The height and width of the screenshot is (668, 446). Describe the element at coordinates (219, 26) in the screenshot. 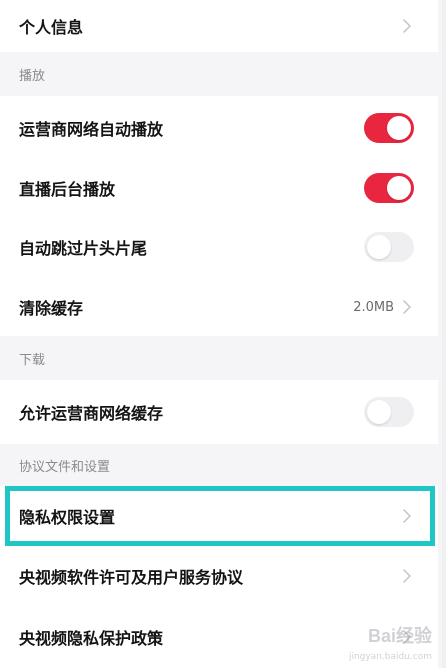

I see `row-personal-info: 个人信息` at that location.